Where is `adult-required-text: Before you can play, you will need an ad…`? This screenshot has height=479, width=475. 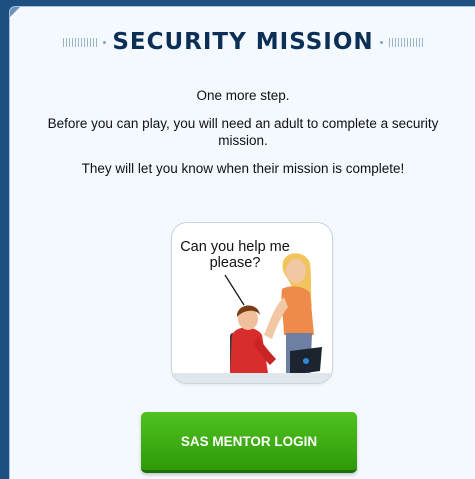 adult-required-text: Before you can play, you will need an ad… is located at coordinates (243, 132).